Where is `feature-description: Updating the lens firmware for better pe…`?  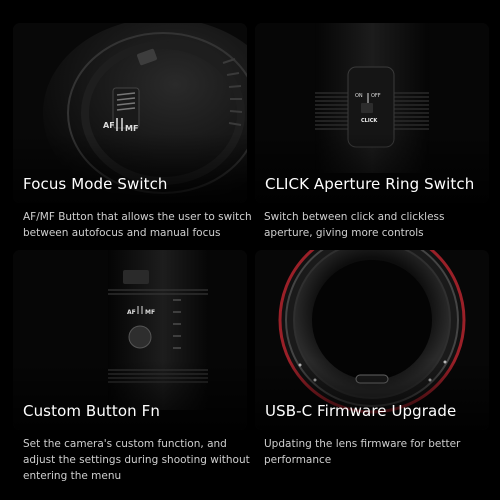
feature-description: Updating the lens firmware for better pe… is located at coordinates (362, 452).